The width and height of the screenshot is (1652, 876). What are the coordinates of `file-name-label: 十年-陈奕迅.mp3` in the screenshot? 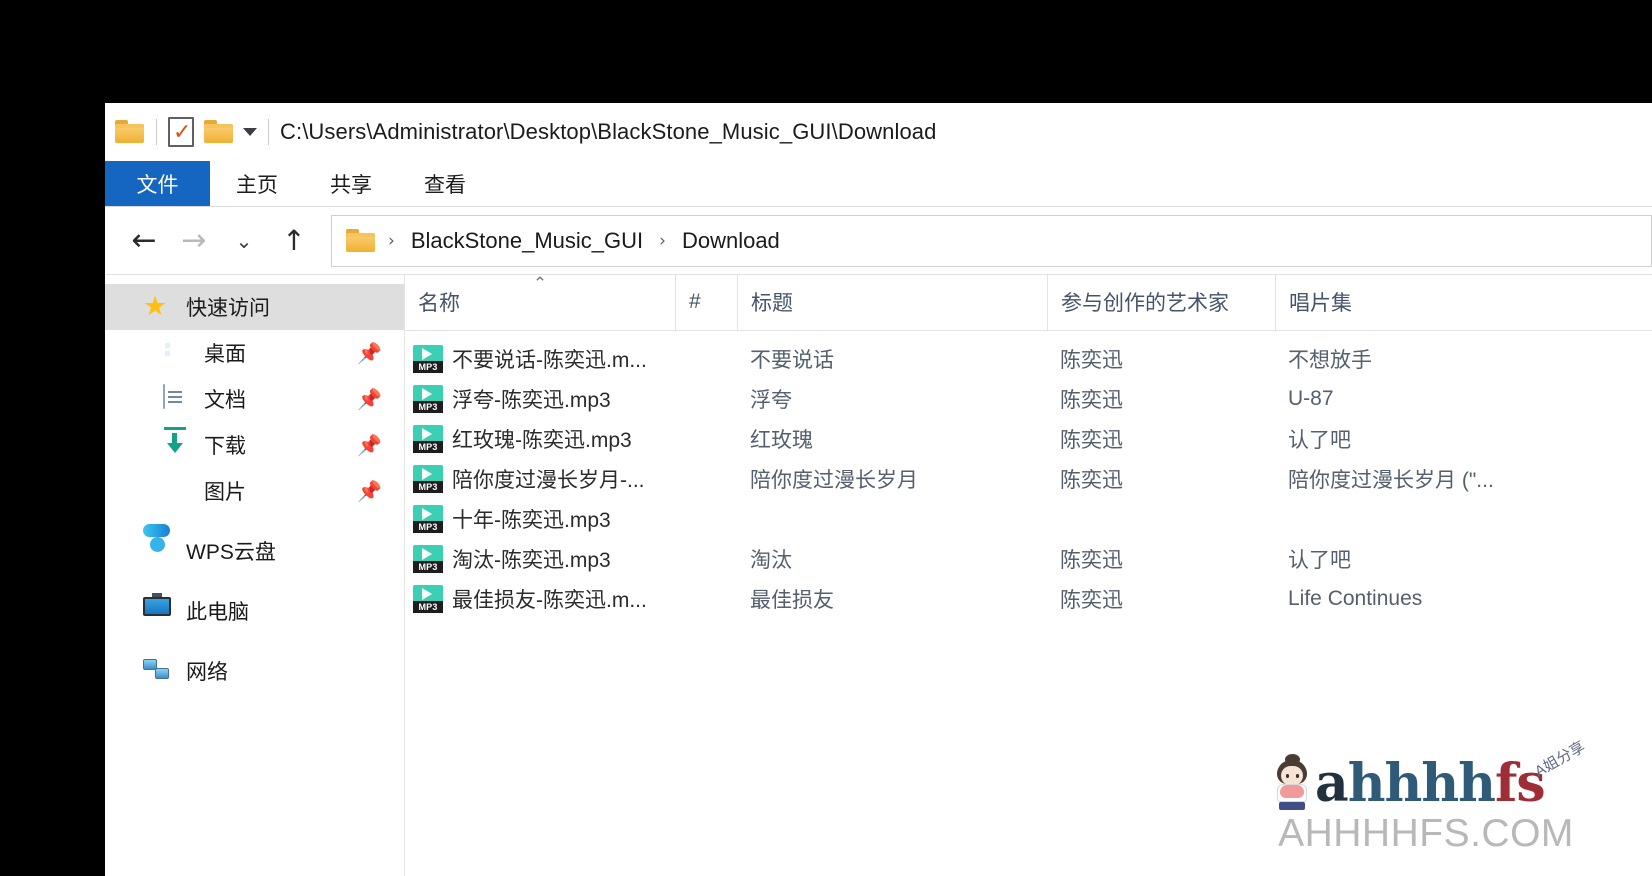 It's located at (531, 520).